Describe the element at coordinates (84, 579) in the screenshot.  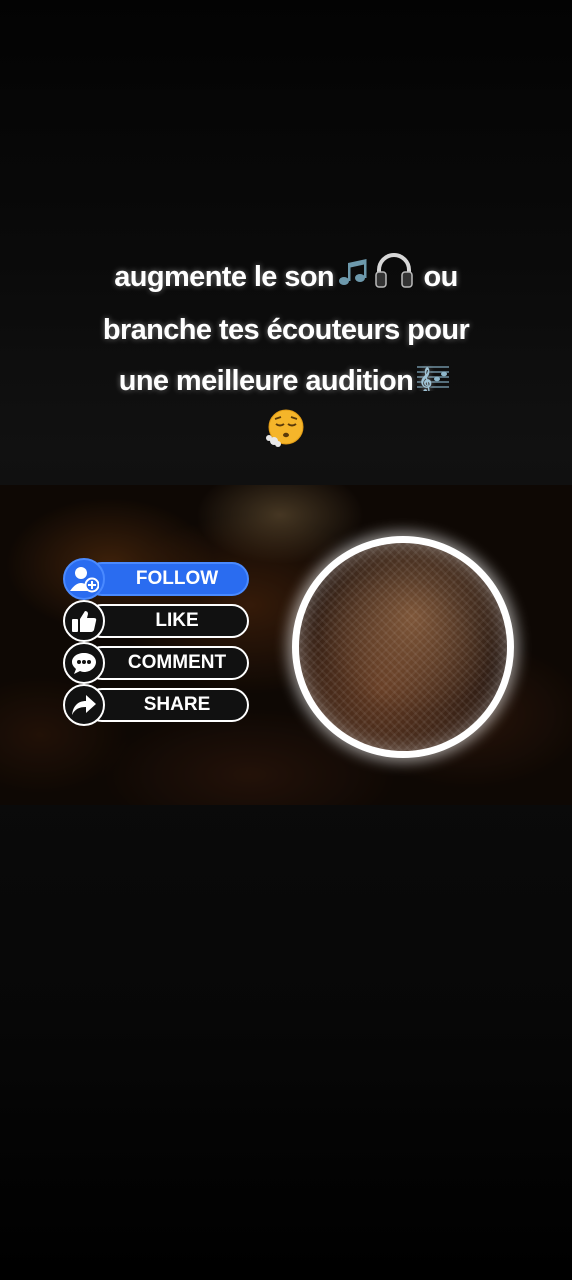
I see `add-user-icon` at that location.